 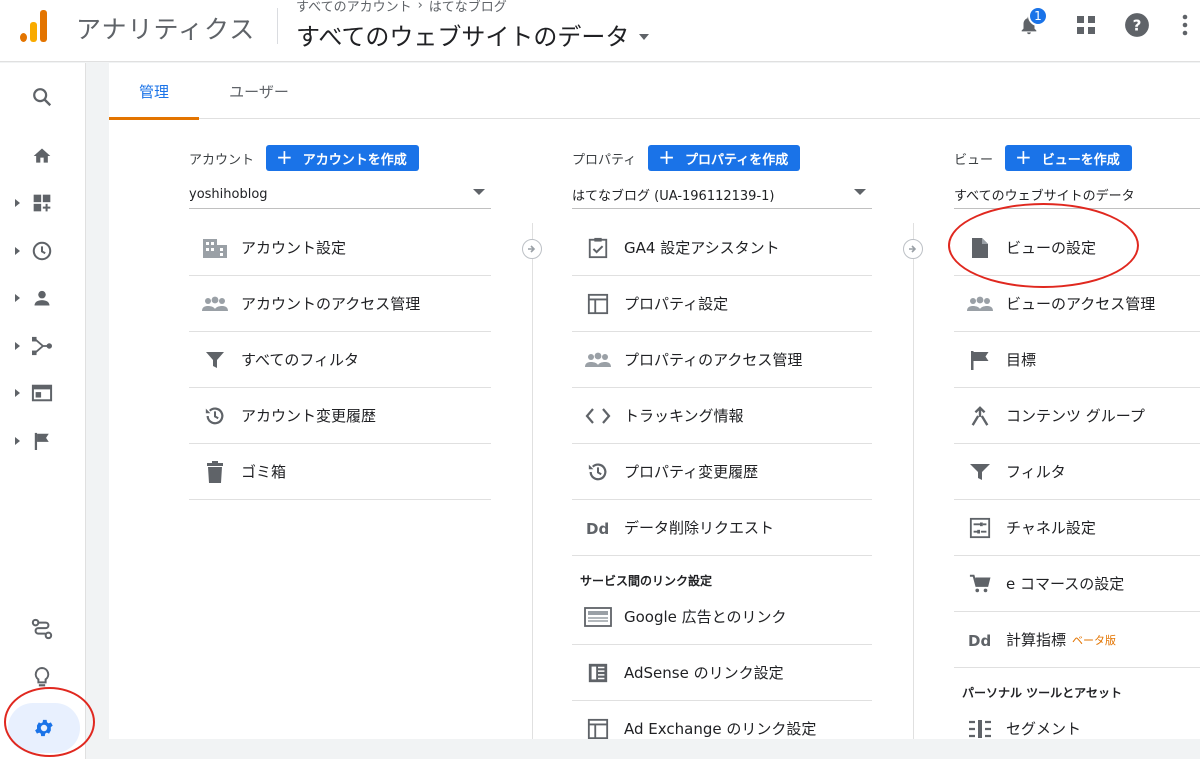 What do you see at coordinates (42, 629) in the screenshot?
I see `nav-attribution` at bounding box center [42, 629].